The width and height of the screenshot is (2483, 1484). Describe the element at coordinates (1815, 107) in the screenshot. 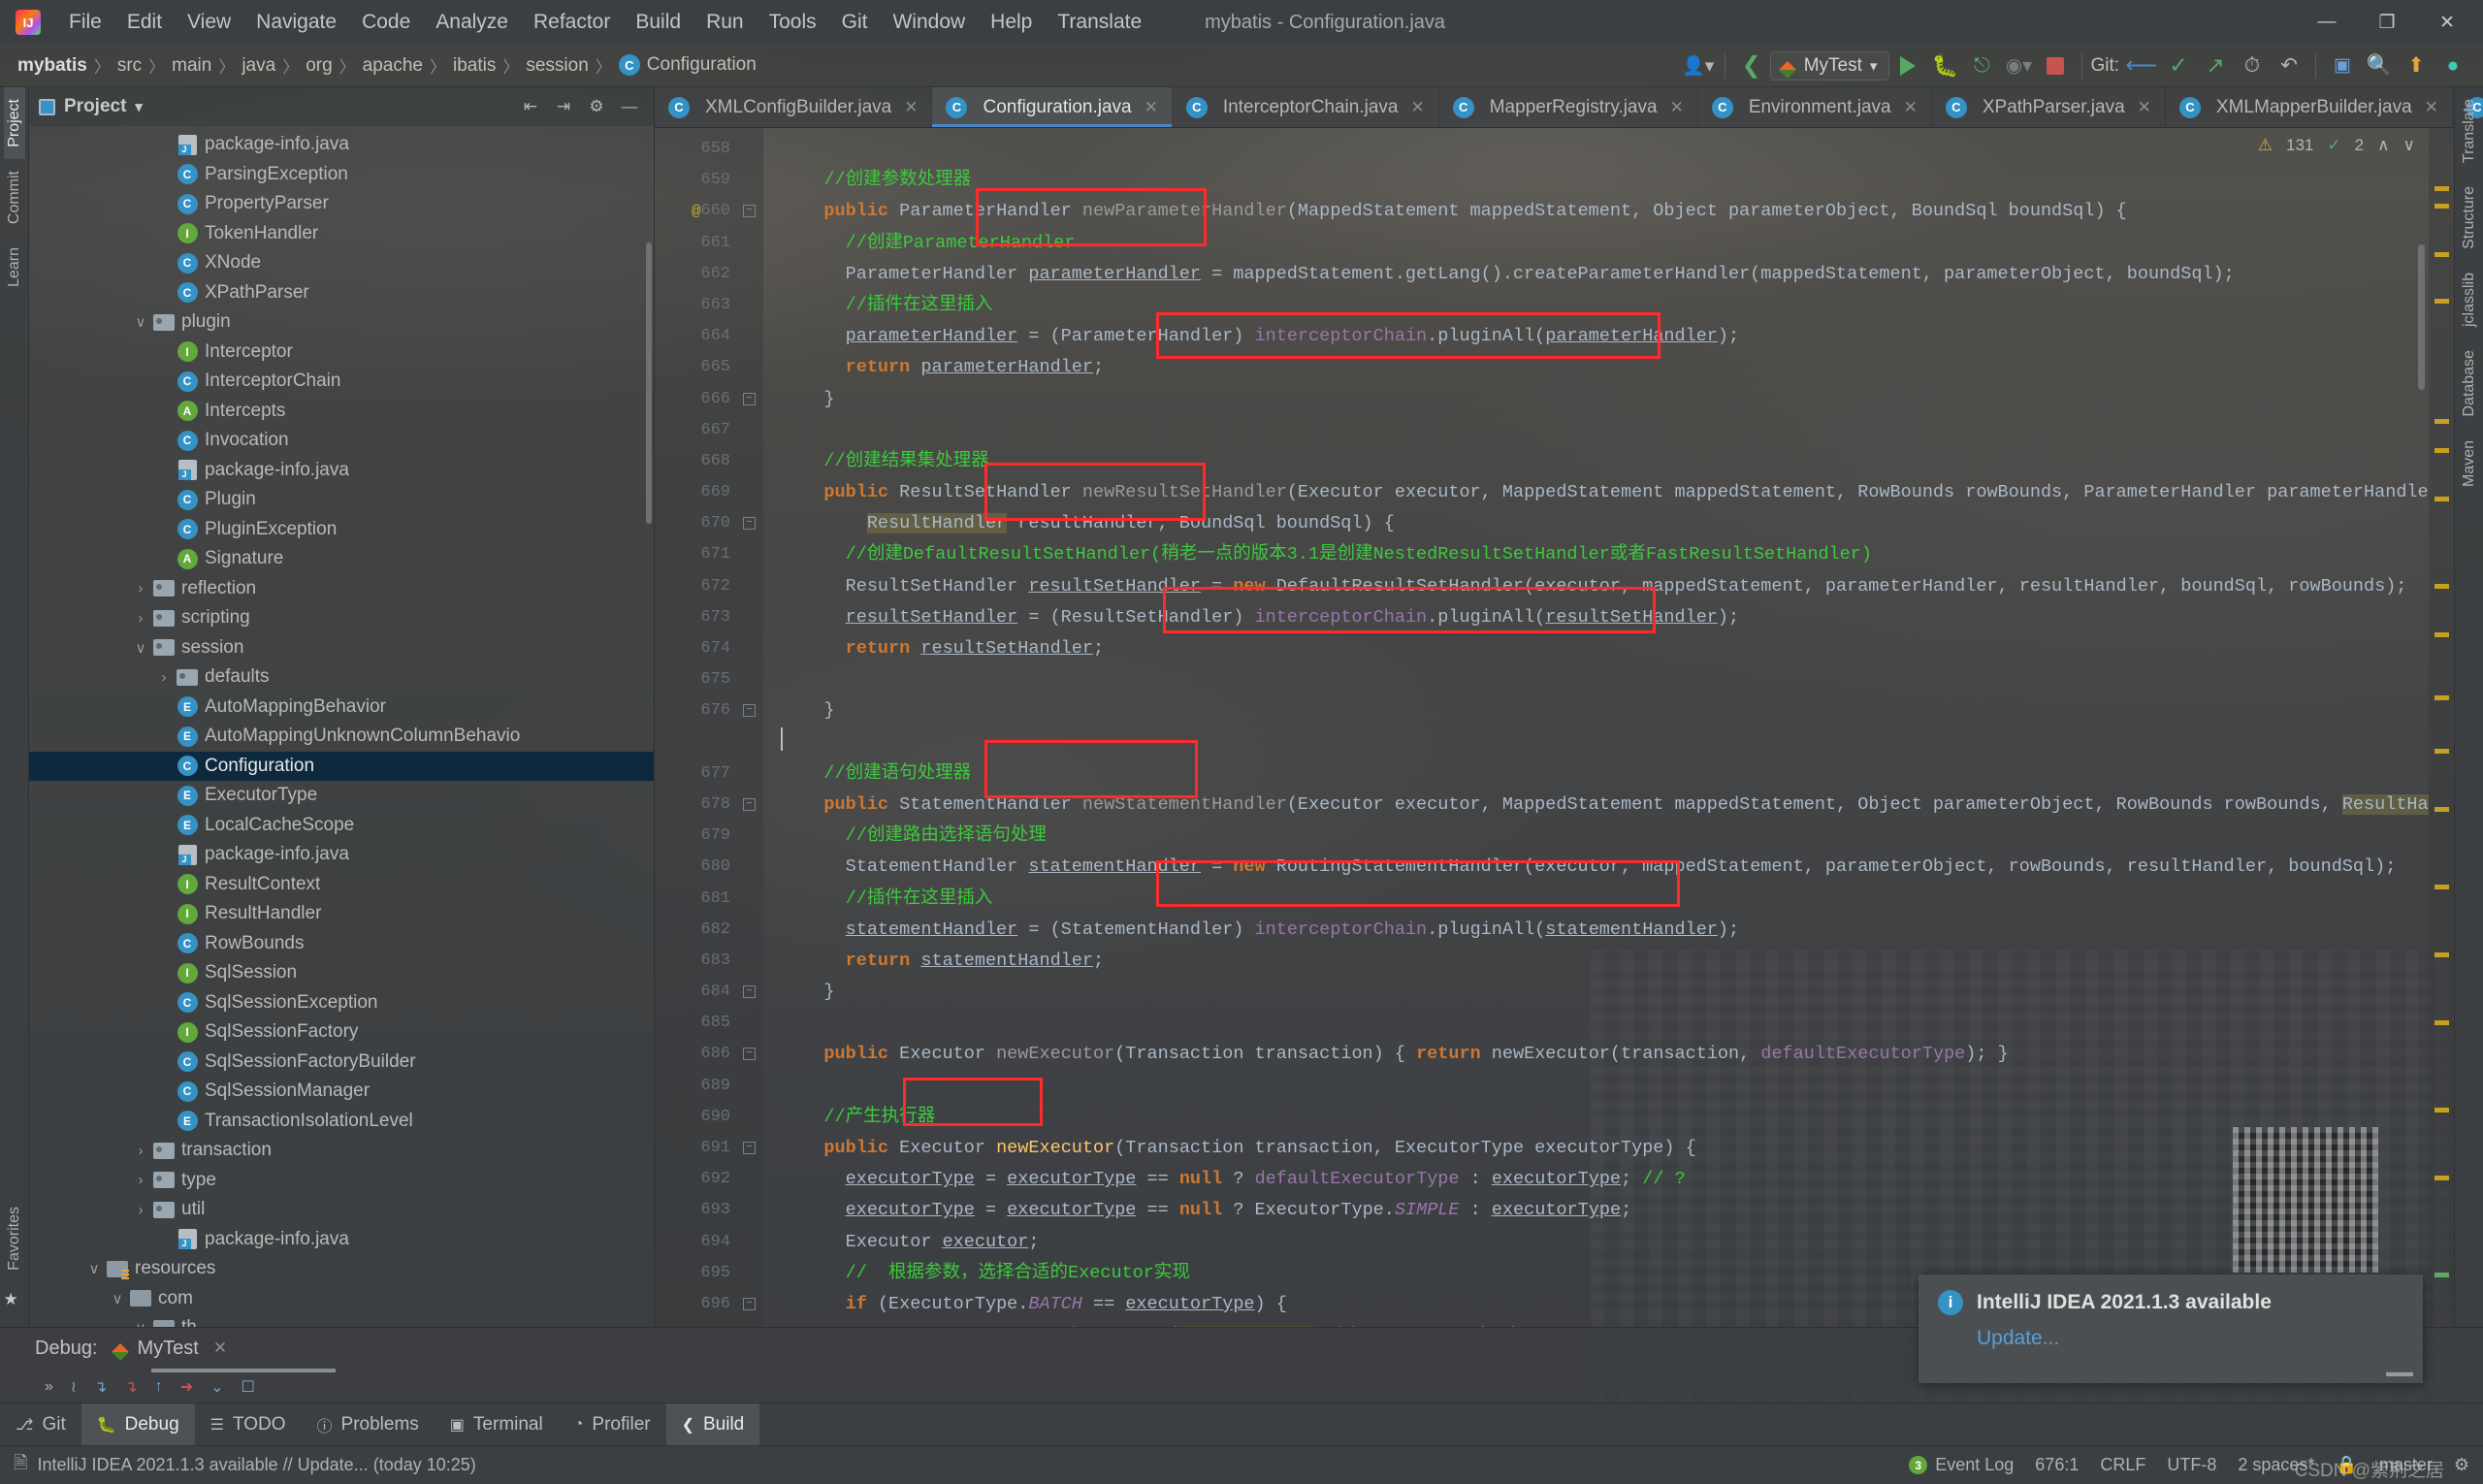

I see `editor-tab-environment-java: C Environment.java ✕` at that location.